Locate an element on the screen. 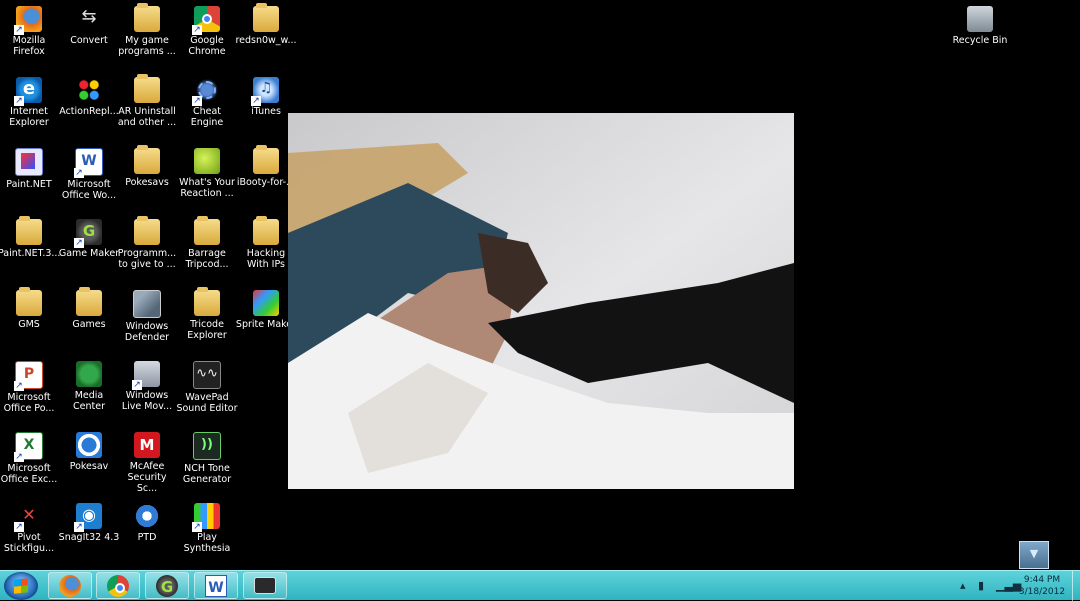 Image resolution: width=1080 pixels, height=601 pixels. desktop-icon-media-center: Media Center is located at coordinates (89, 386).